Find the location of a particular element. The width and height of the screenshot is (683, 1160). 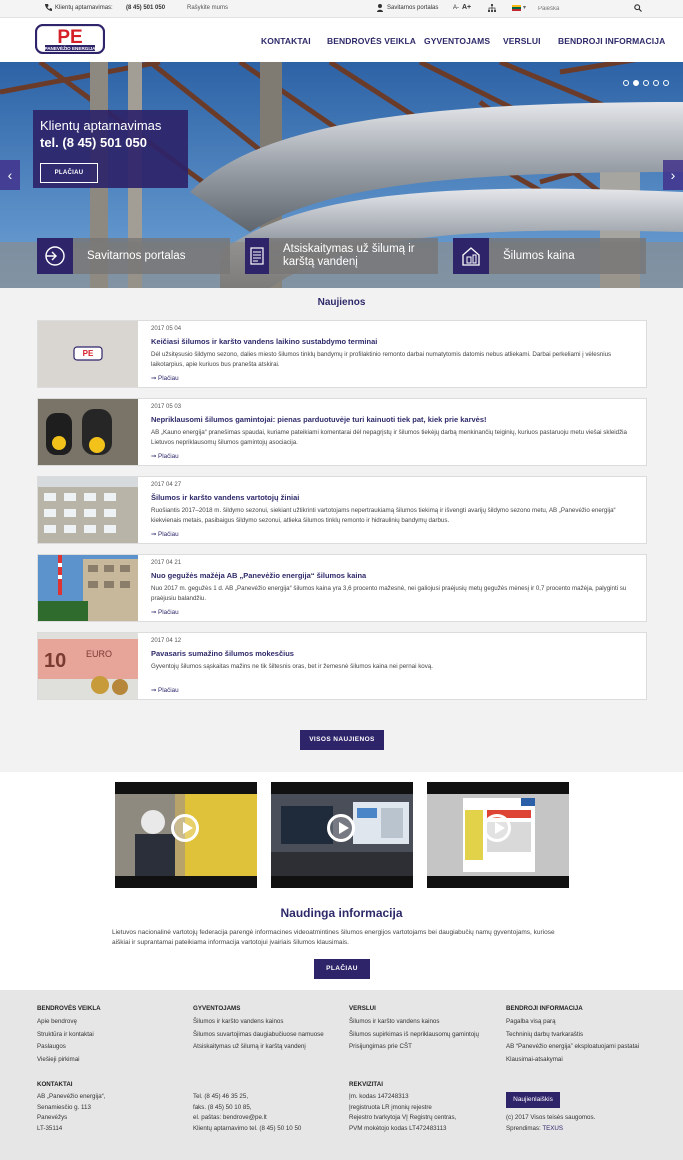

footer-link: Techninių darbų tvarkaraštis is located at coordinates (572, 1035).